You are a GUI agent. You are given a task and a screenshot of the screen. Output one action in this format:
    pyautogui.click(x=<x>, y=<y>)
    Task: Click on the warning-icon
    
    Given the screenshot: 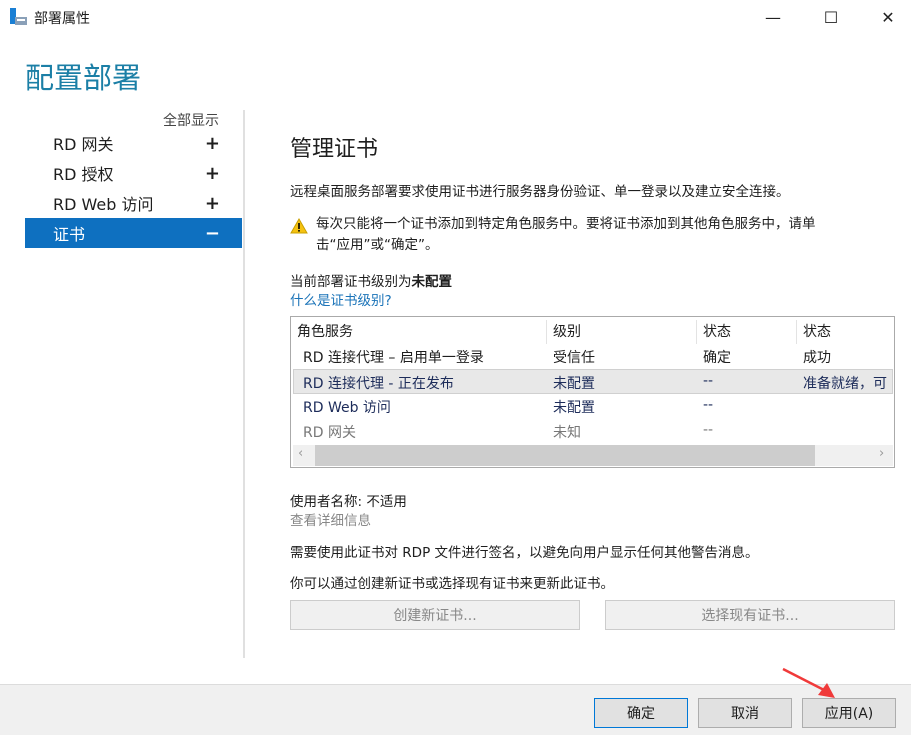 What is the action you would take?
    pyautogui.click(x=299, y=226)
    